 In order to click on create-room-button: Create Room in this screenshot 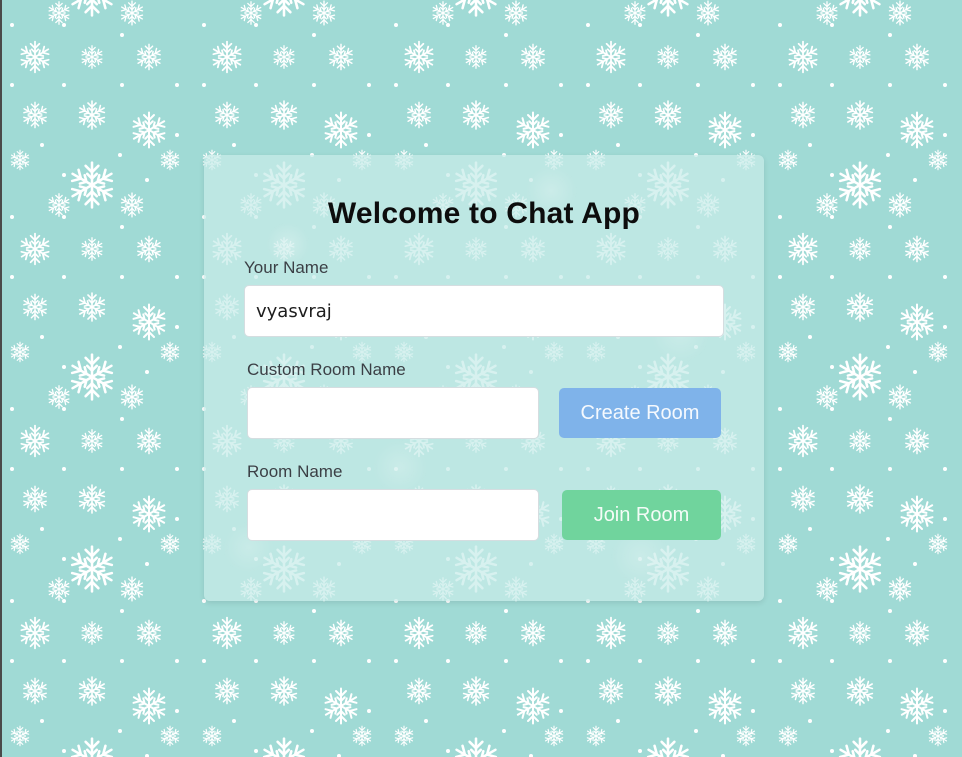, I will do `click(640, 413)`.